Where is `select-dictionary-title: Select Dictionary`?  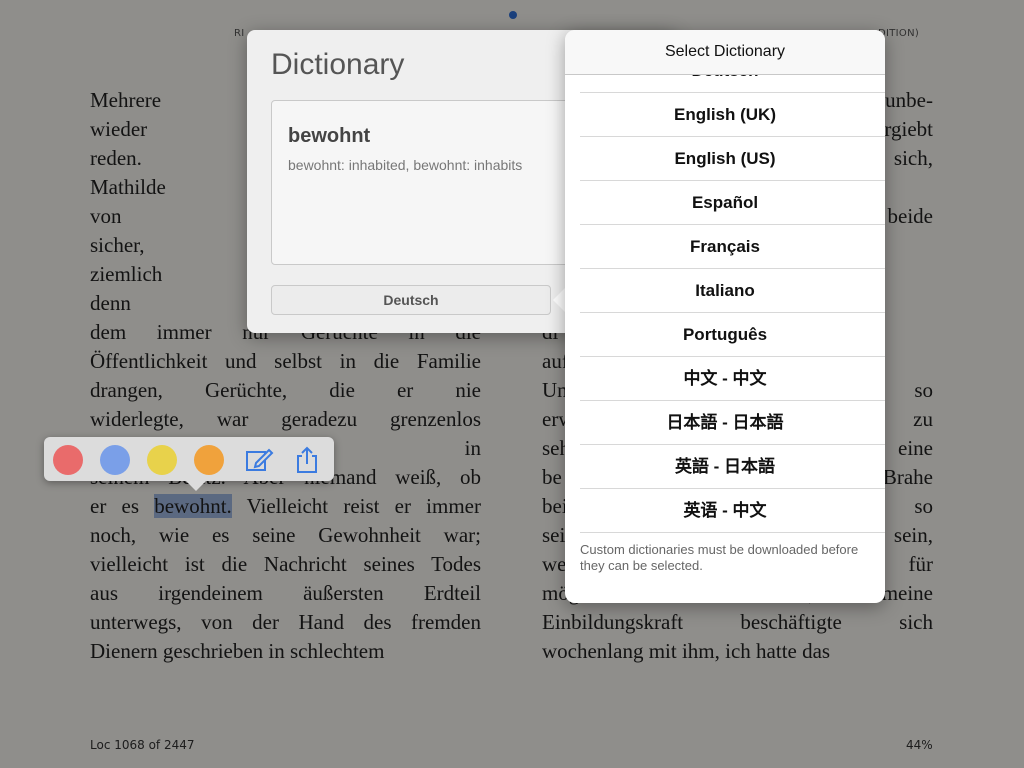 select-dictionary-title: Select Dictionary is located at coordinates (725, 52).